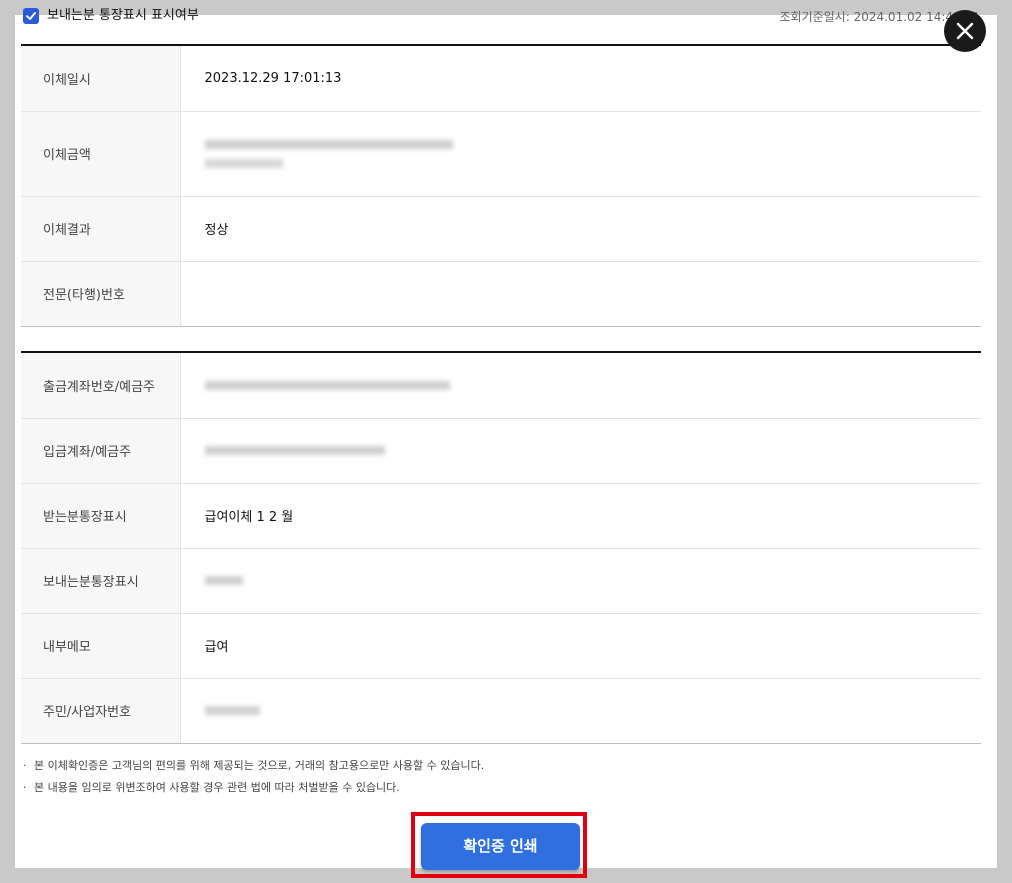 The width and height of the screenshot is (1012, 883). I want to click on checkmark-icon, so click(31, 16).